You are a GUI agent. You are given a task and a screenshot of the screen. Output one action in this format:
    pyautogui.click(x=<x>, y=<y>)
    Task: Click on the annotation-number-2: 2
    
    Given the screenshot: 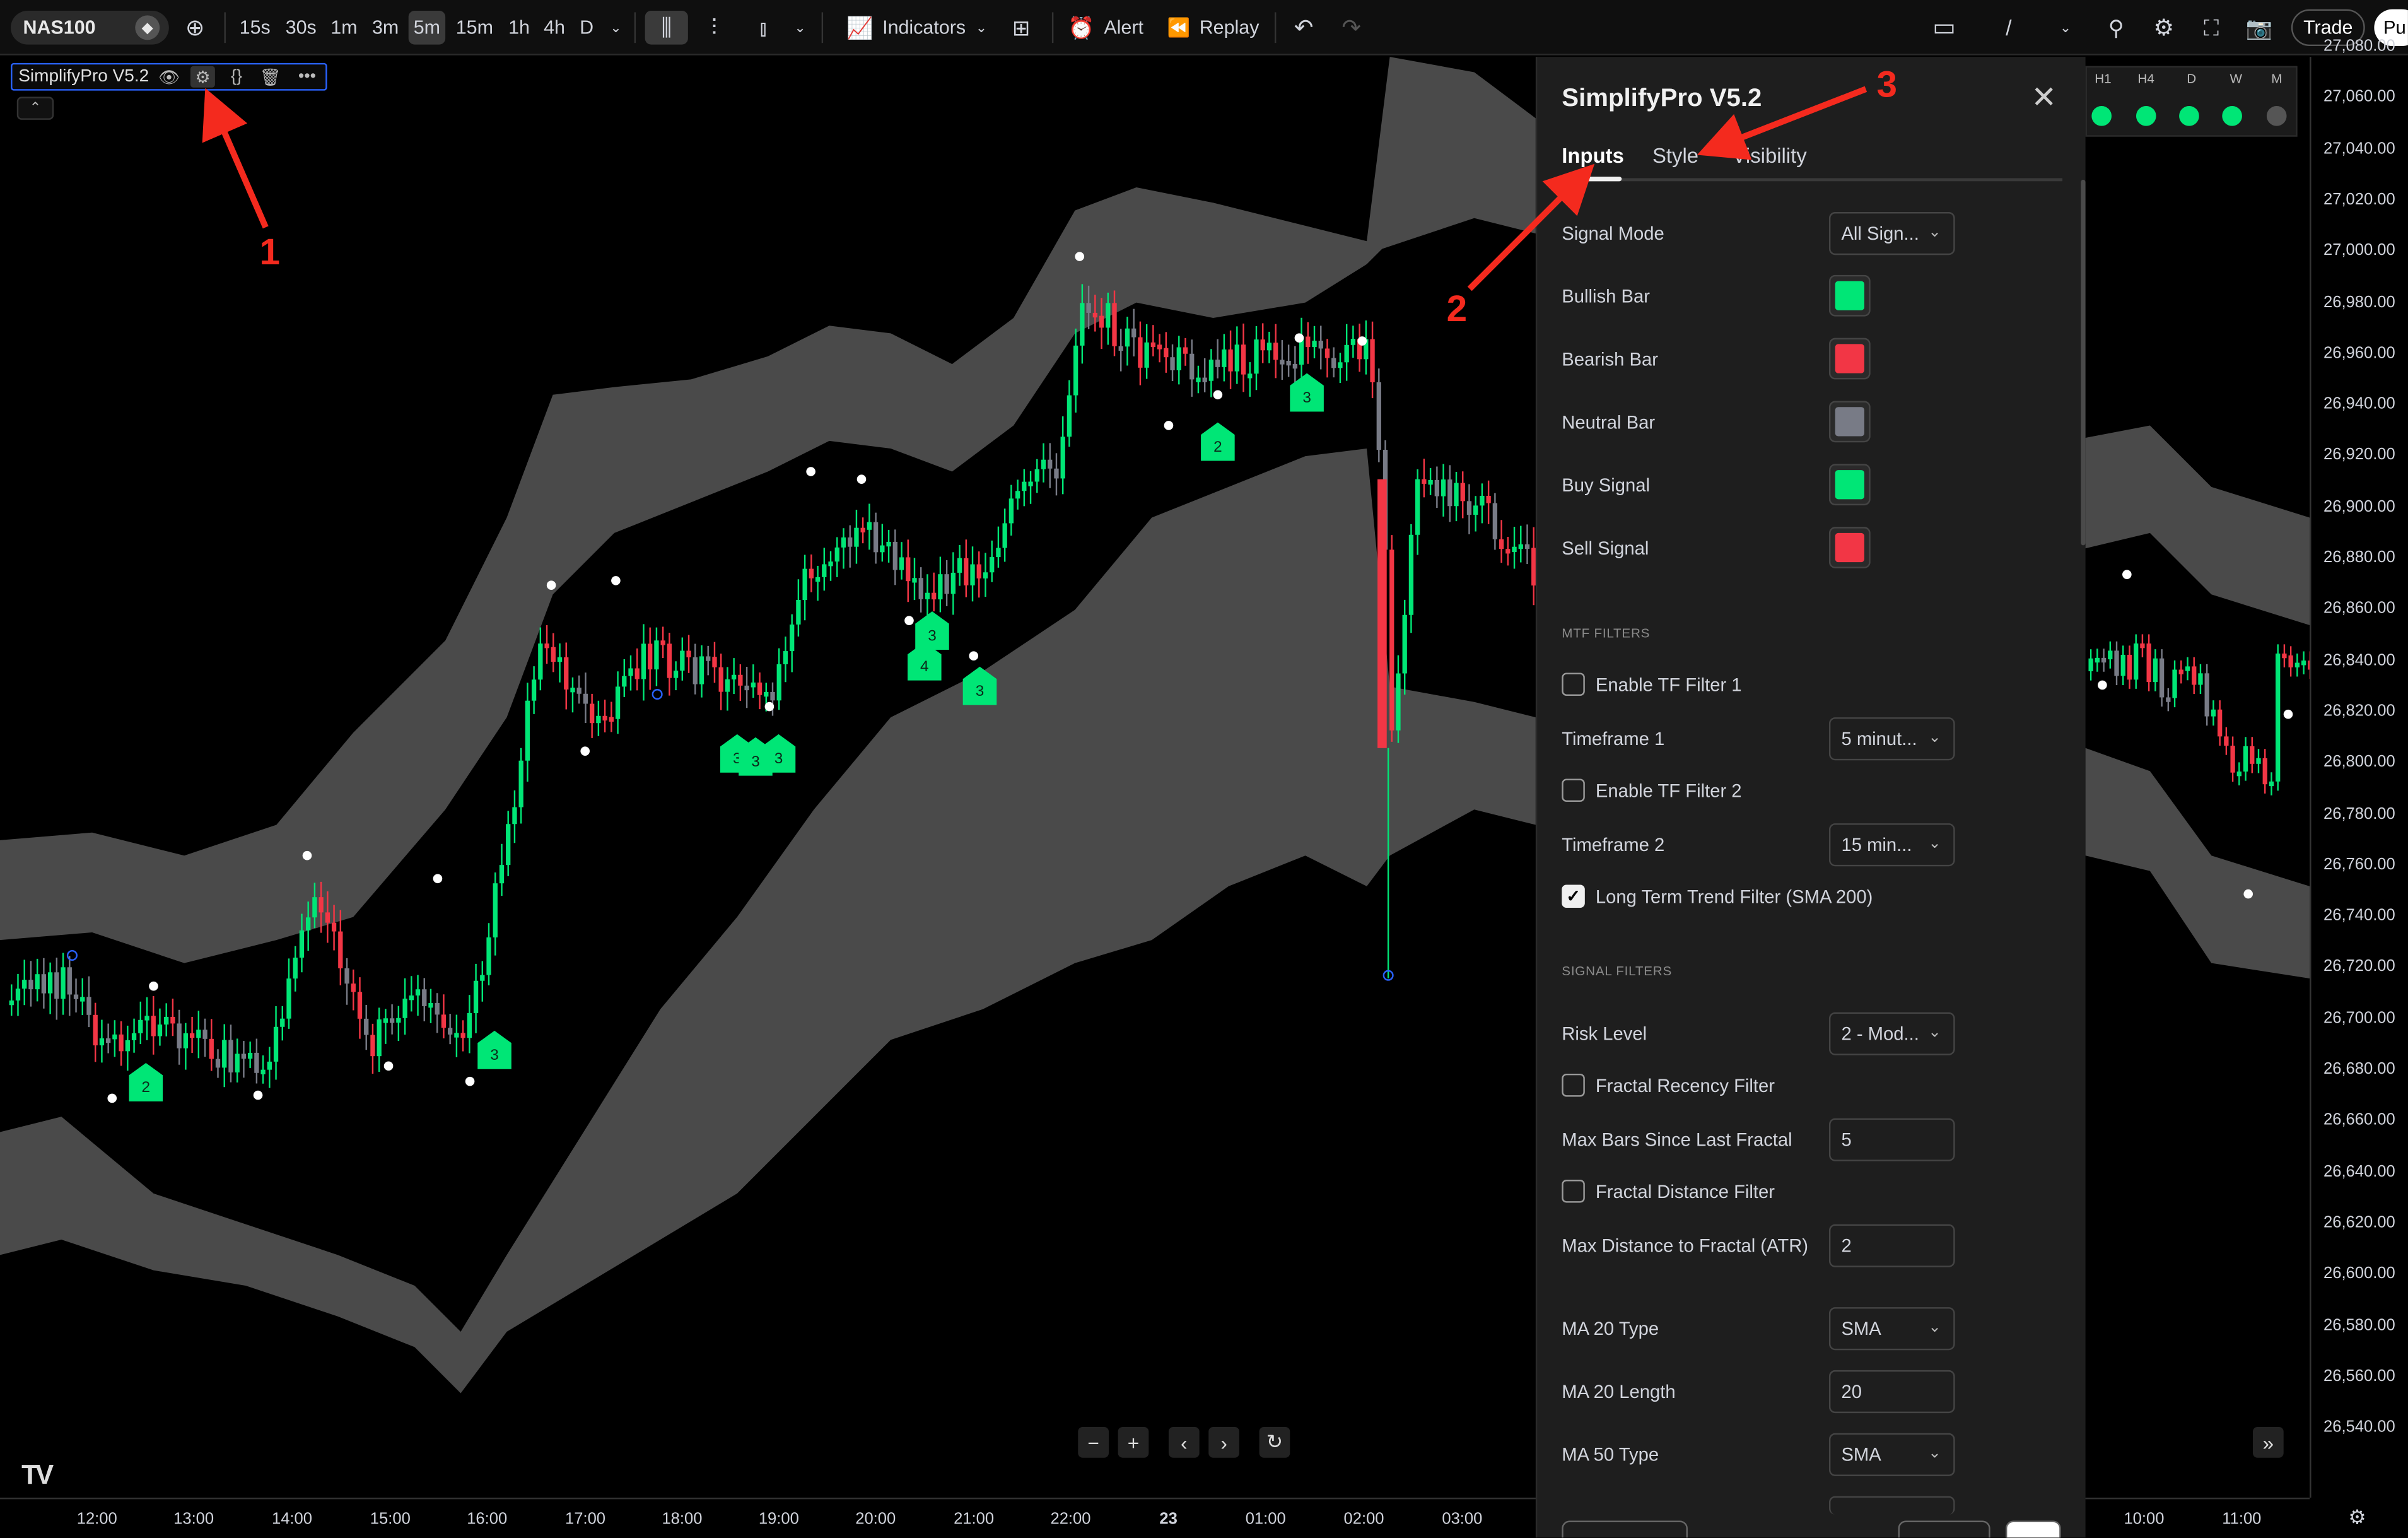 What is the action you would take?
    pyautogui.click(x=1457, y=310)
    